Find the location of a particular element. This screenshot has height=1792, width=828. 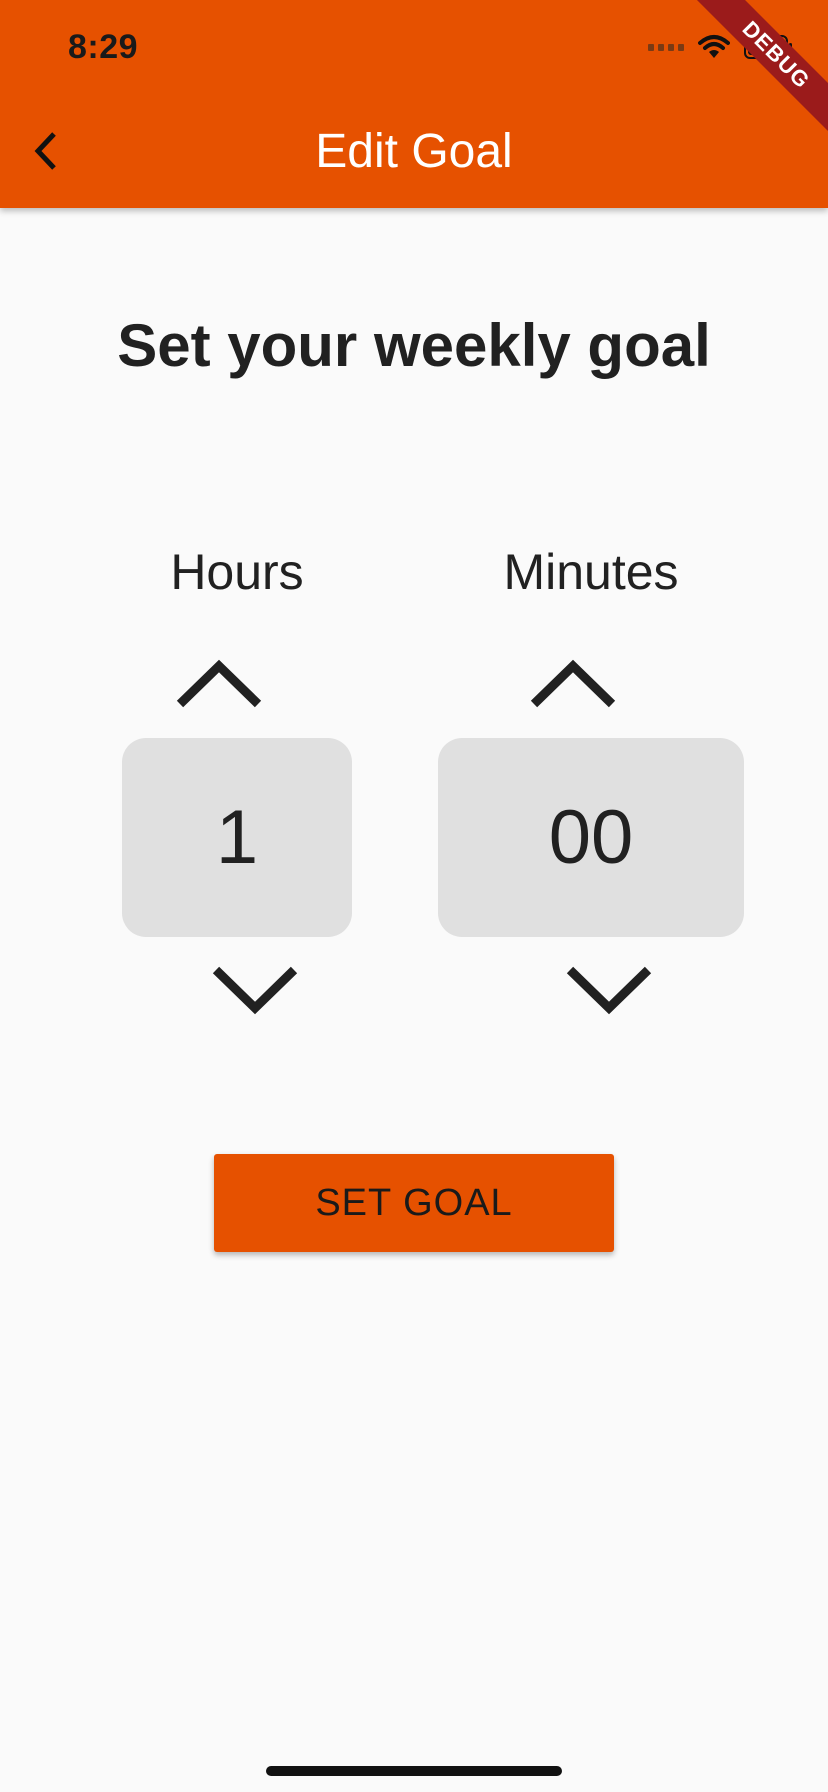

minutes-value: 00 is located at coordinates (591, 837).